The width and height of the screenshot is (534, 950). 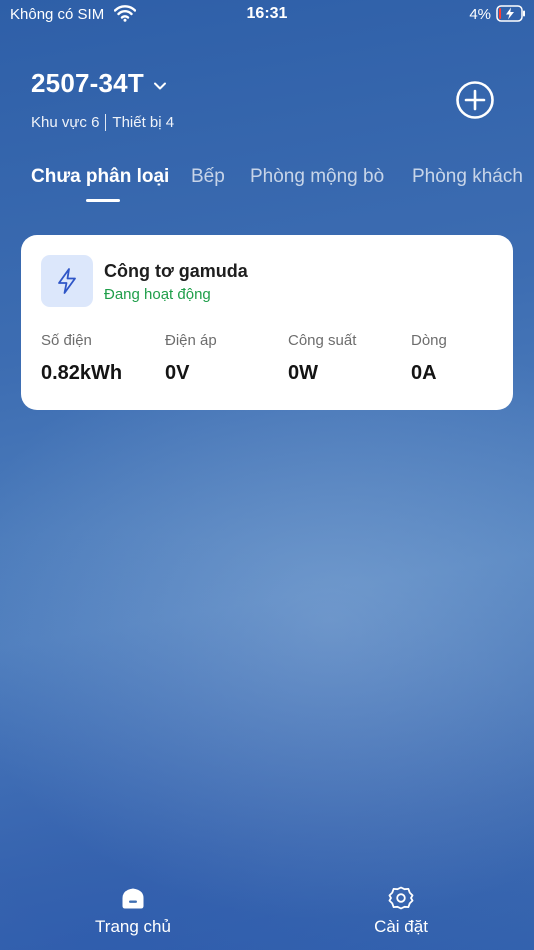 What do you see at coordinates (480, 14) in the screenshot?
I see `battery-percent: 4%` at bounding box center [480, 14].